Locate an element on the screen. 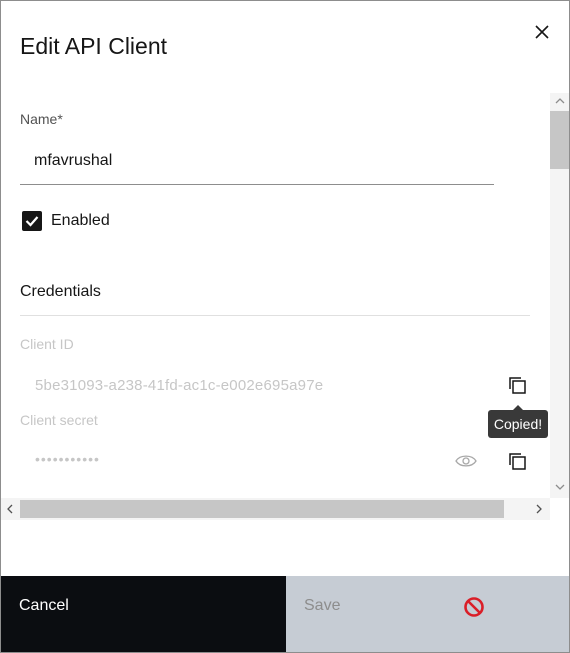 The height and width of the screenshot is (653, 570). scroll-left-icon is located at coordinates (10, 509).